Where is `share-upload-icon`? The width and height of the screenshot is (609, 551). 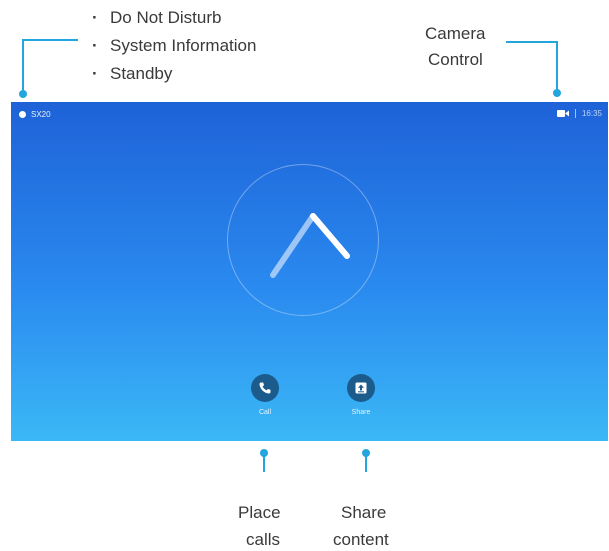
share-upload-icon is located at coordinates (361, 388).